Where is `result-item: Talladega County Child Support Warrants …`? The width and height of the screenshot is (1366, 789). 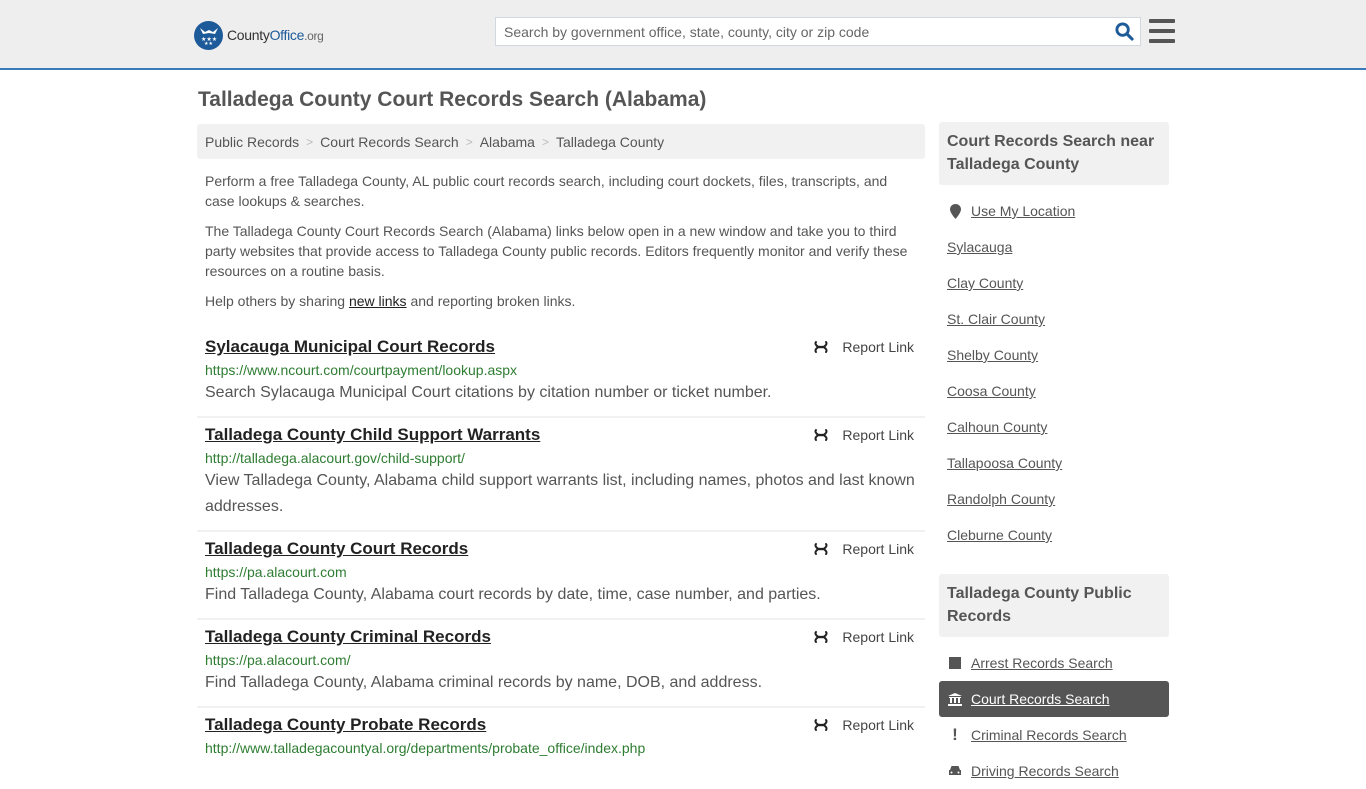
result-item: Talladega County Child Support Warrants … is located at coordinates (561, 475).